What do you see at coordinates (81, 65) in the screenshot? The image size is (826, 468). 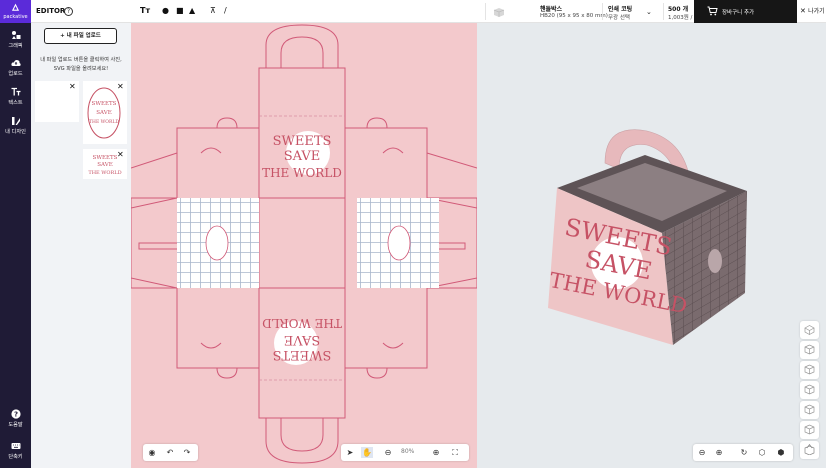 I see `upload-hint: 내 파일 업로드 버튼을 클릭하여 사진, SVG 파일을 올려보세요!` at bounding box center [81, 65].